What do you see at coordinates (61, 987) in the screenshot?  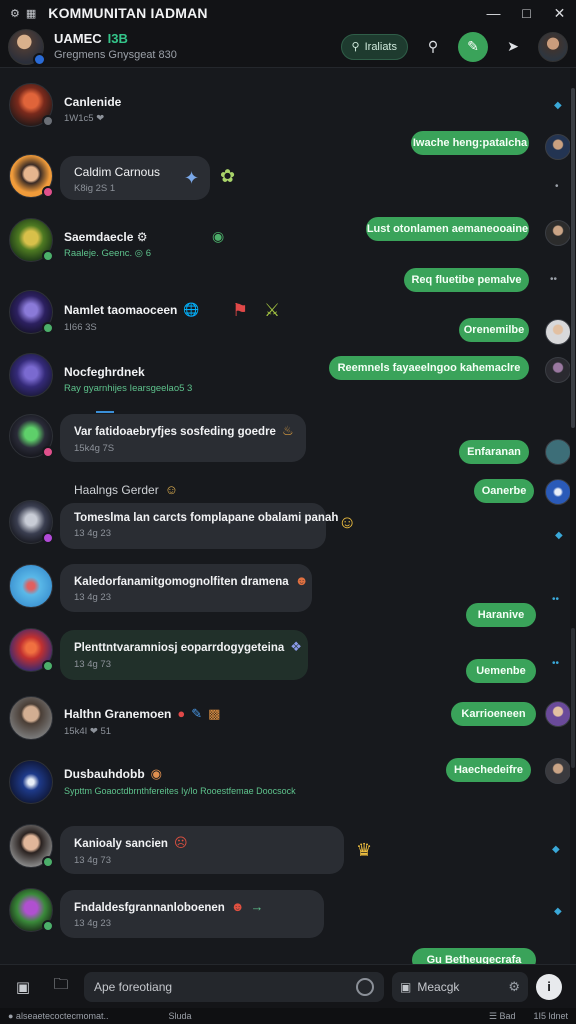 I see `folder-button: 🗀` at bounding box center [61, 987].